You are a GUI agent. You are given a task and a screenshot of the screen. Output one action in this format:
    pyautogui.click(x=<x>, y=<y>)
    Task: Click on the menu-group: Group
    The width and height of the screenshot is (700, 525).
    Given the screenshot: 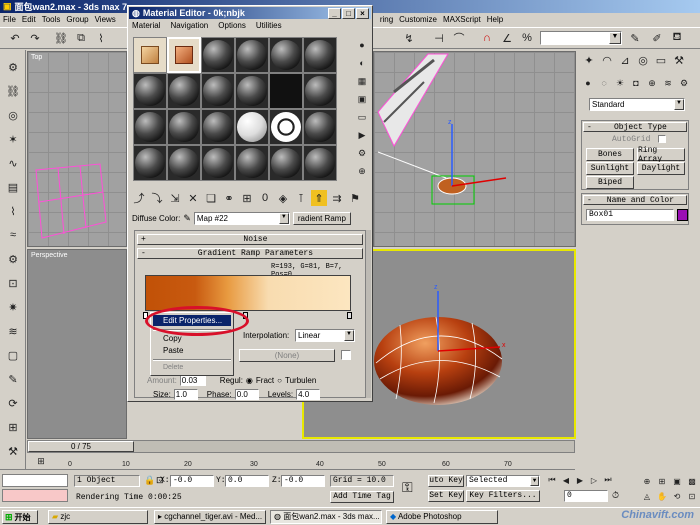 What is the action you would take?
    pyautogui.click(x=77, y=19)
    